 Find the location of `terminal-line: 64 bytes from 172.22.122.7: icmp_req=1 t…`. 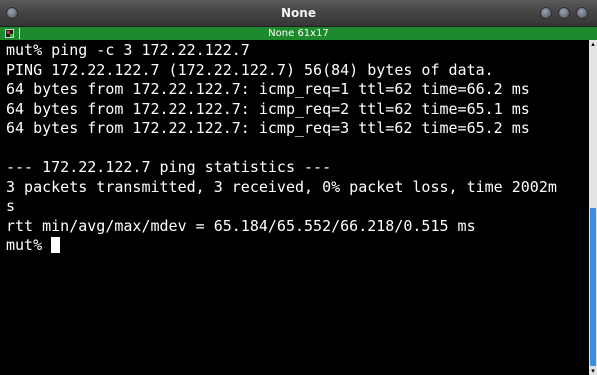

terminal-line: 64 bytes from 172.22.122.7: icmp_req=1 t… is located at coordinates (268, 89).